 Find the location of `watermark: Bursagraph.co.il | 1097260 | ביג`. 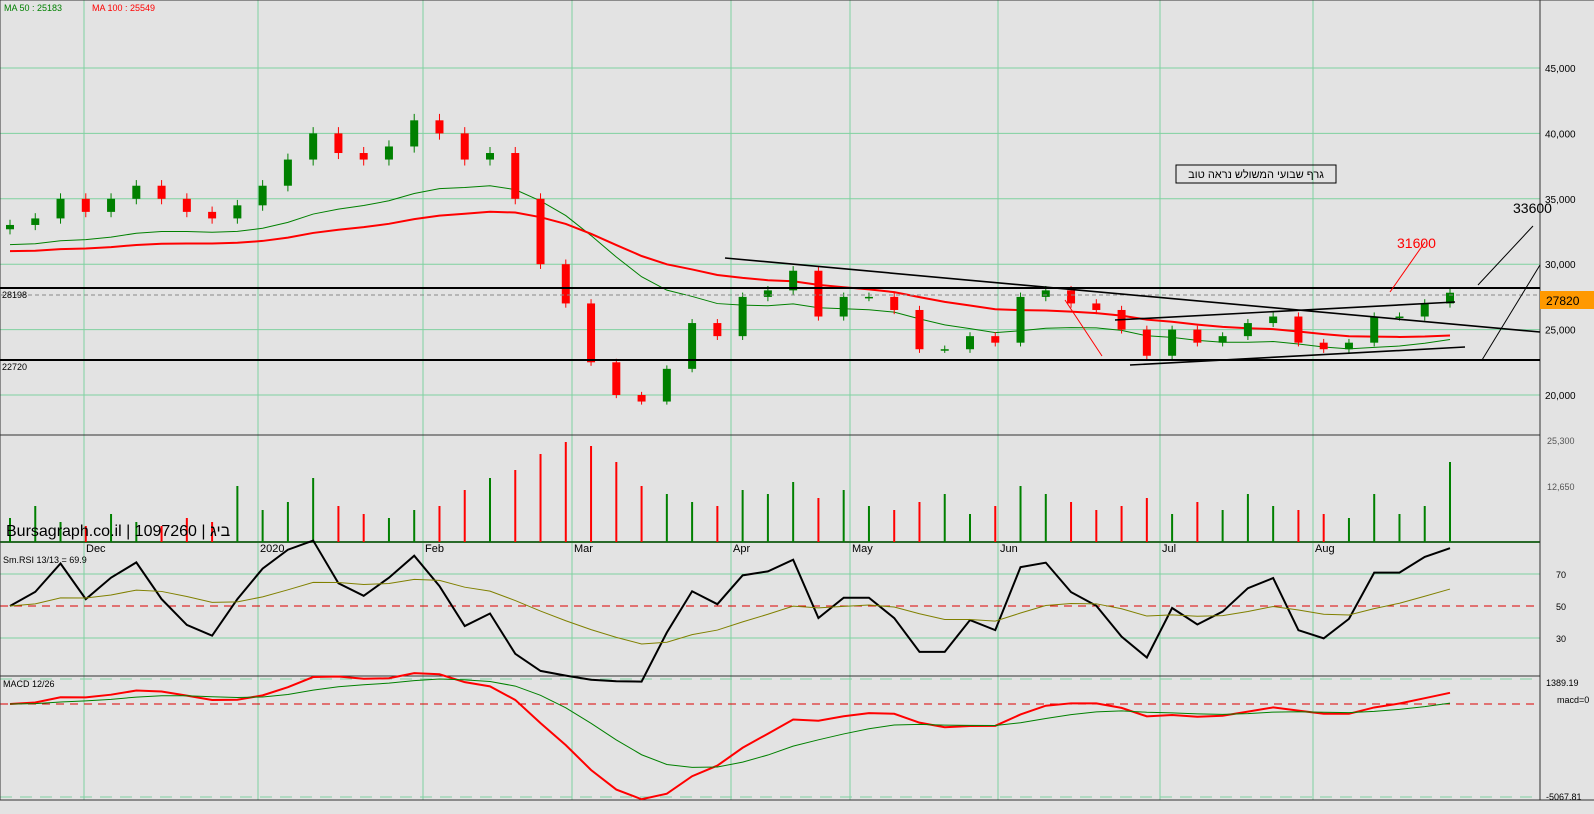

watermark: Bursagraph.co.il | 1097260 | ביג is located at coordinates (118, 531).